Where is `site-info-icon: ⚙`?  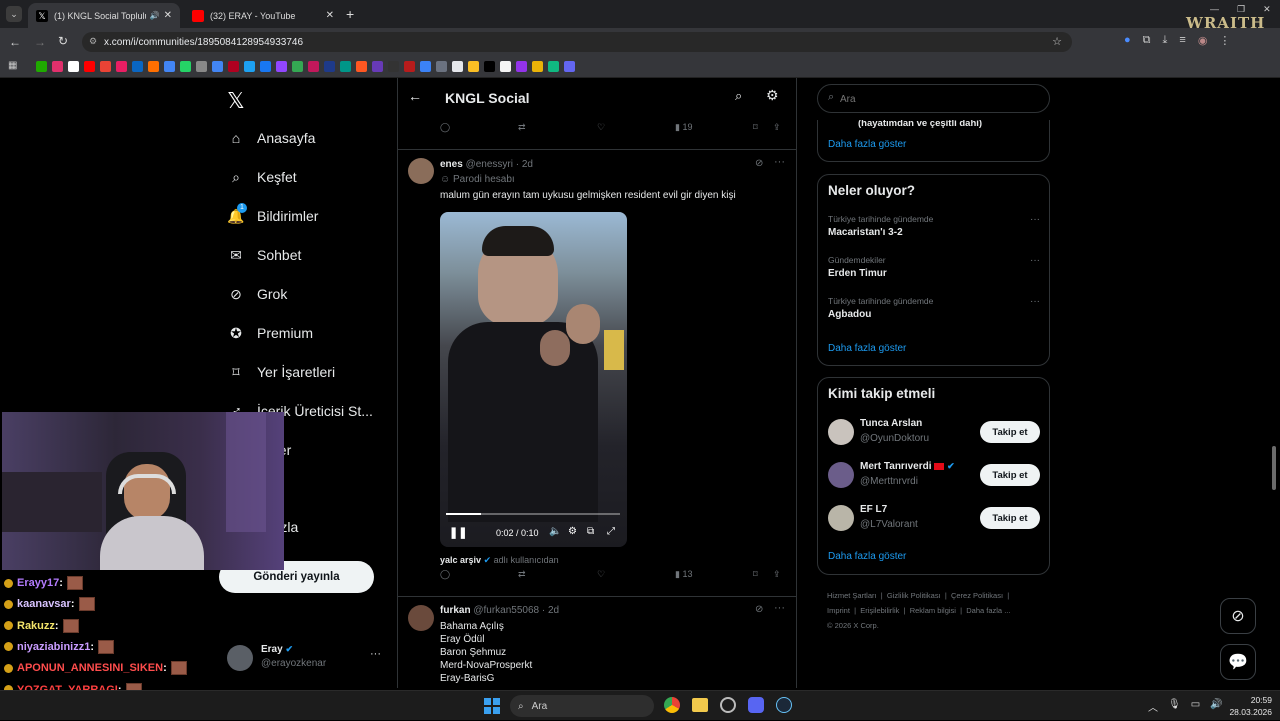
site-info-icon: ⚙ is located at coordinates (93, 41).